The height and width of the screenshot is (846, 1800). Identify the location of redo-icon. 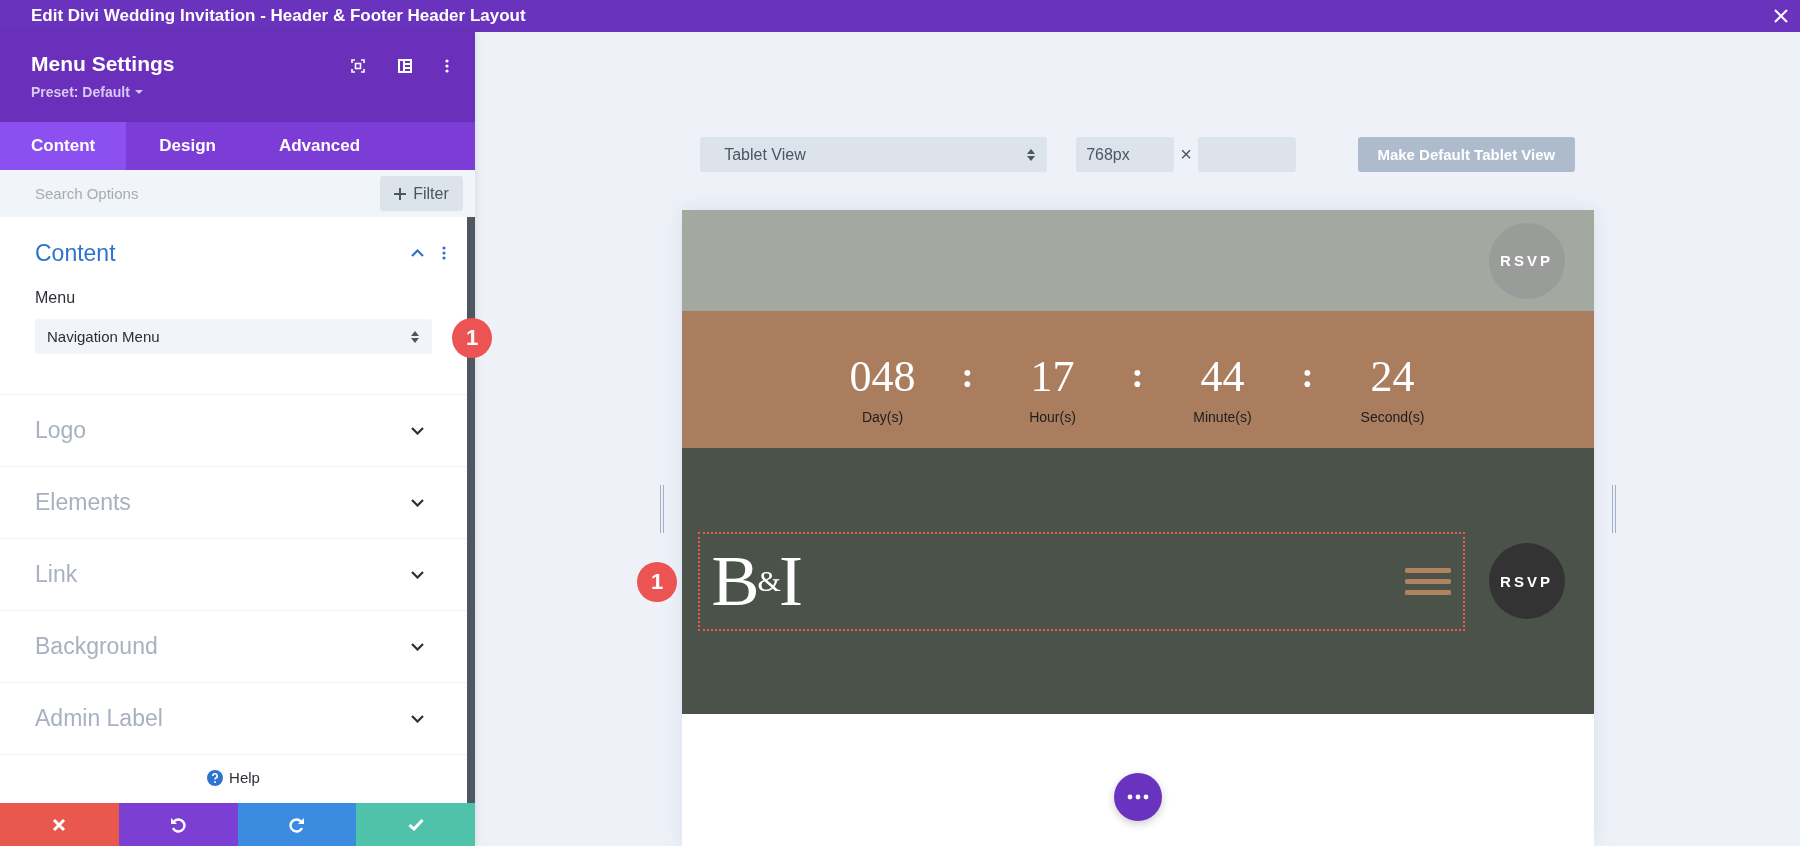
(296, 824).